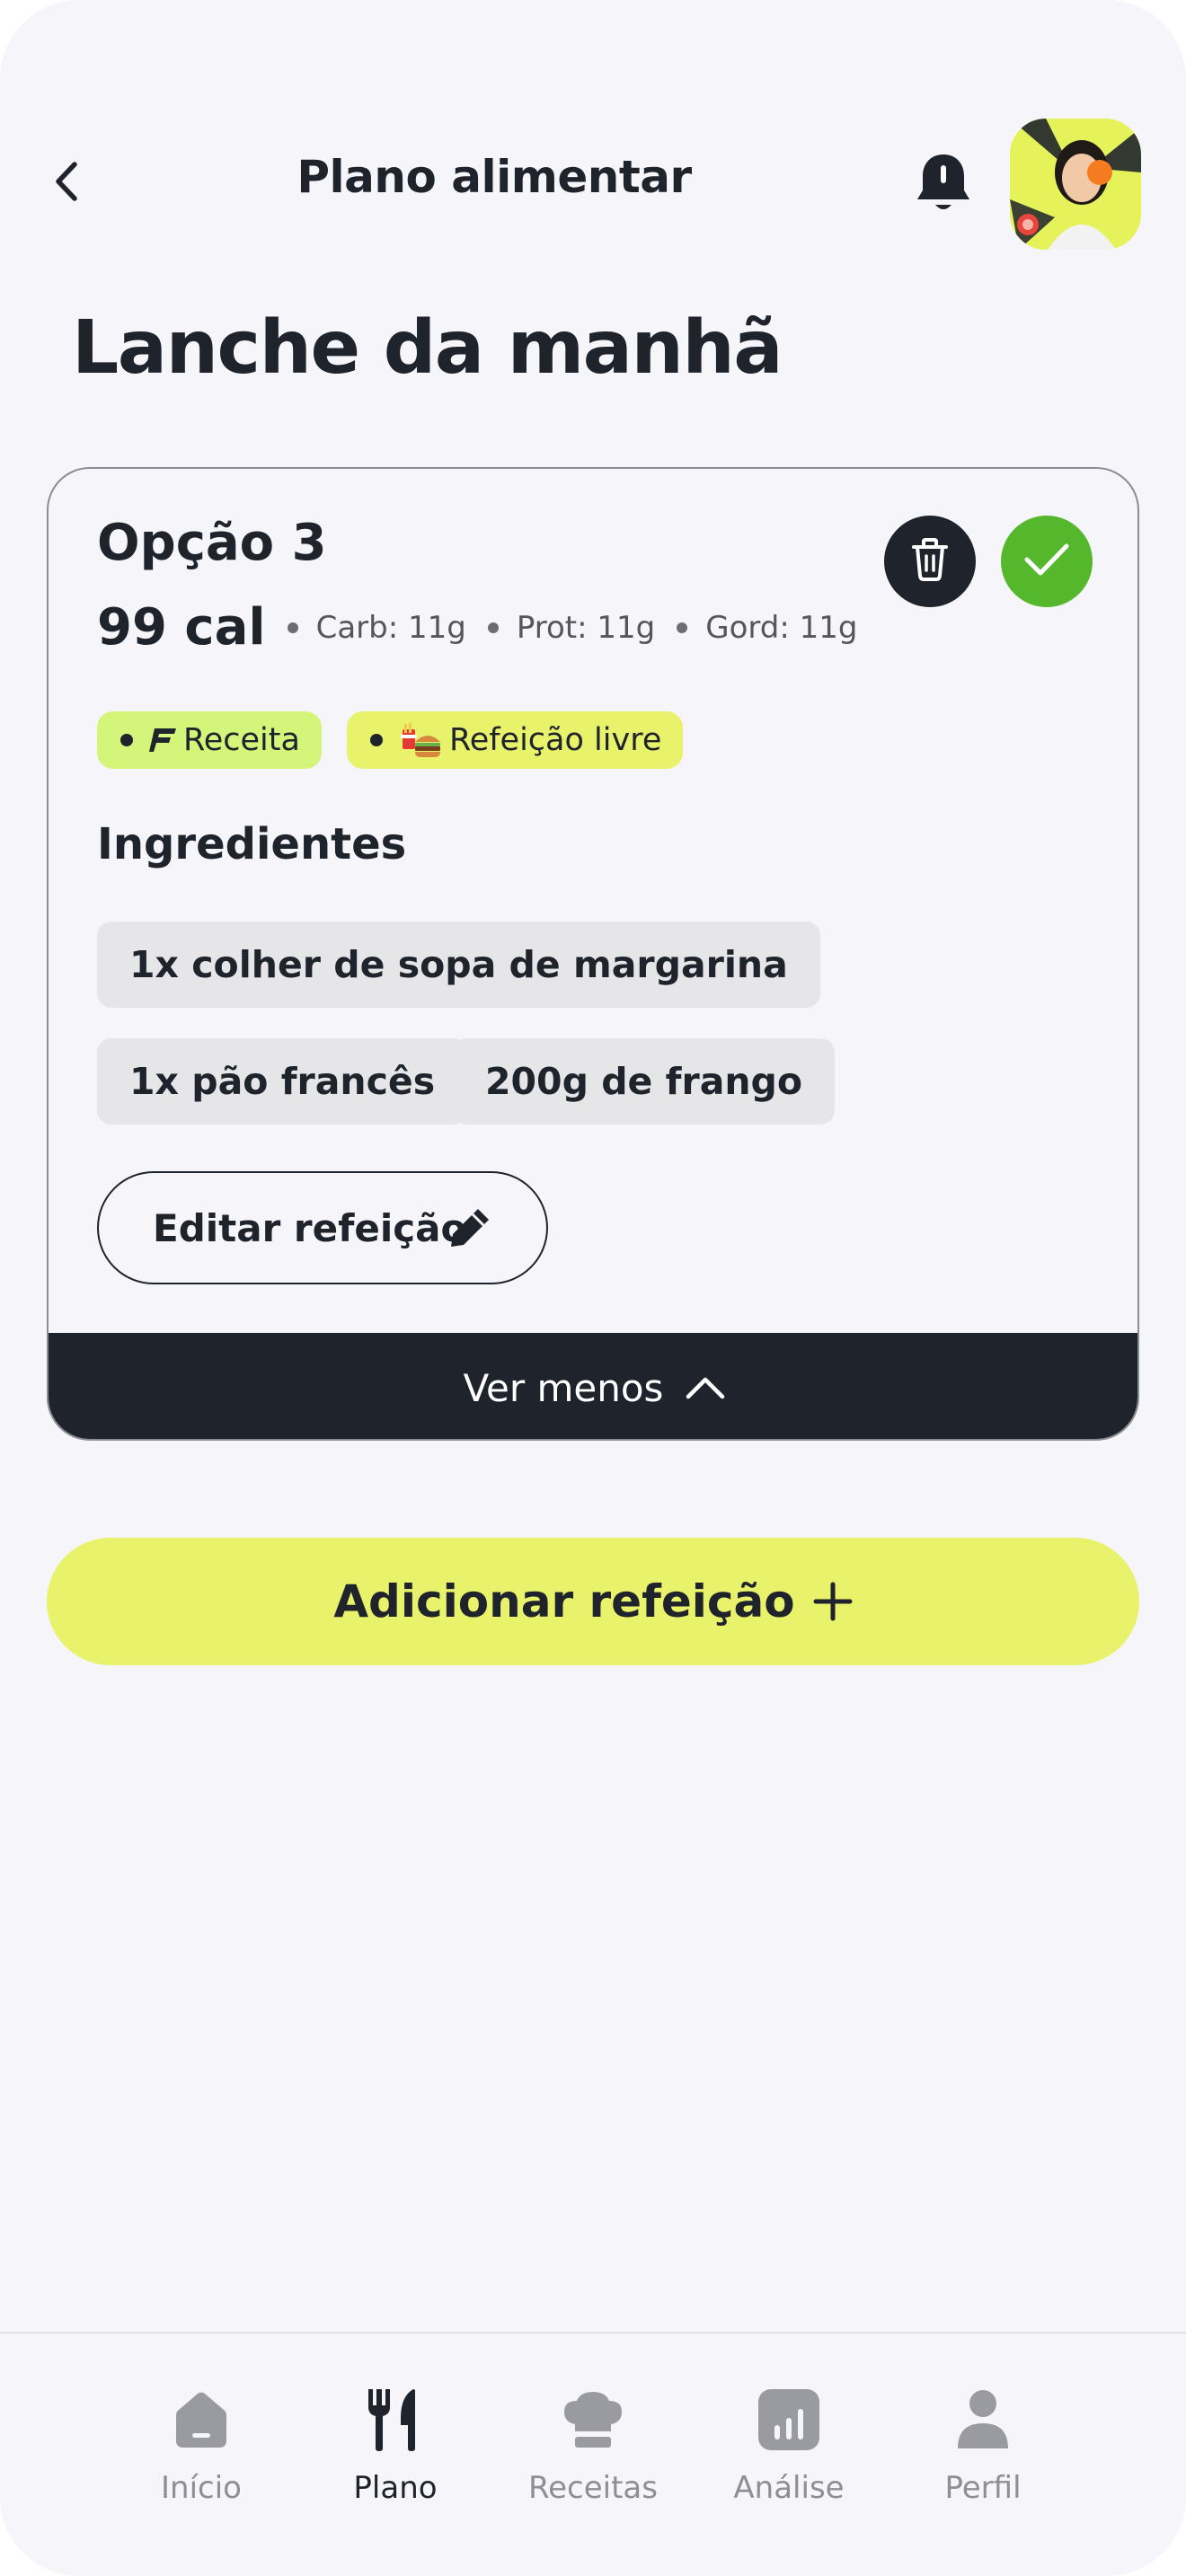 The height and width of the screenshot is (2576, 1186). I want to click on trash-icon, so click(929, 561).